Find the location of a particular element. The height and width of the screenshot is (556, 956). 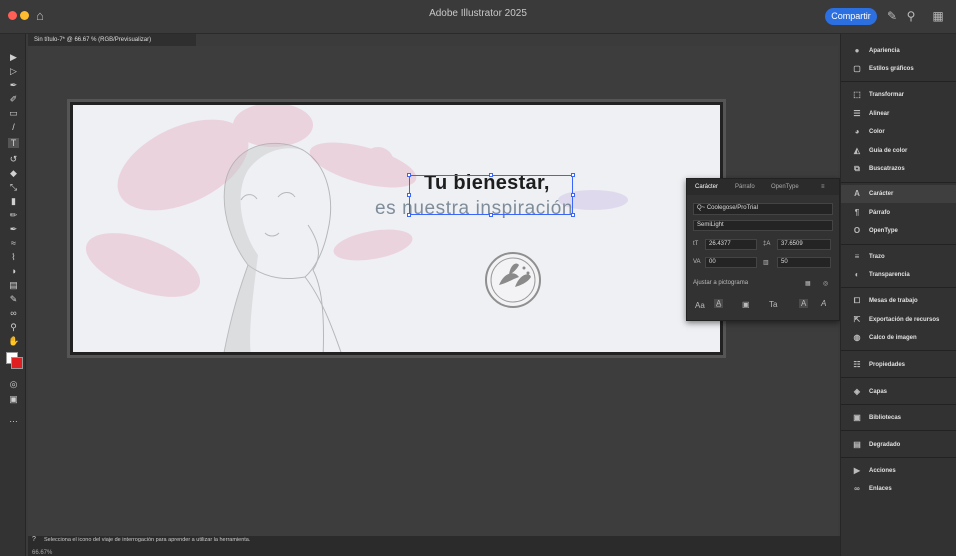

kerning-field: 00 is located at coordinates (731, 262).